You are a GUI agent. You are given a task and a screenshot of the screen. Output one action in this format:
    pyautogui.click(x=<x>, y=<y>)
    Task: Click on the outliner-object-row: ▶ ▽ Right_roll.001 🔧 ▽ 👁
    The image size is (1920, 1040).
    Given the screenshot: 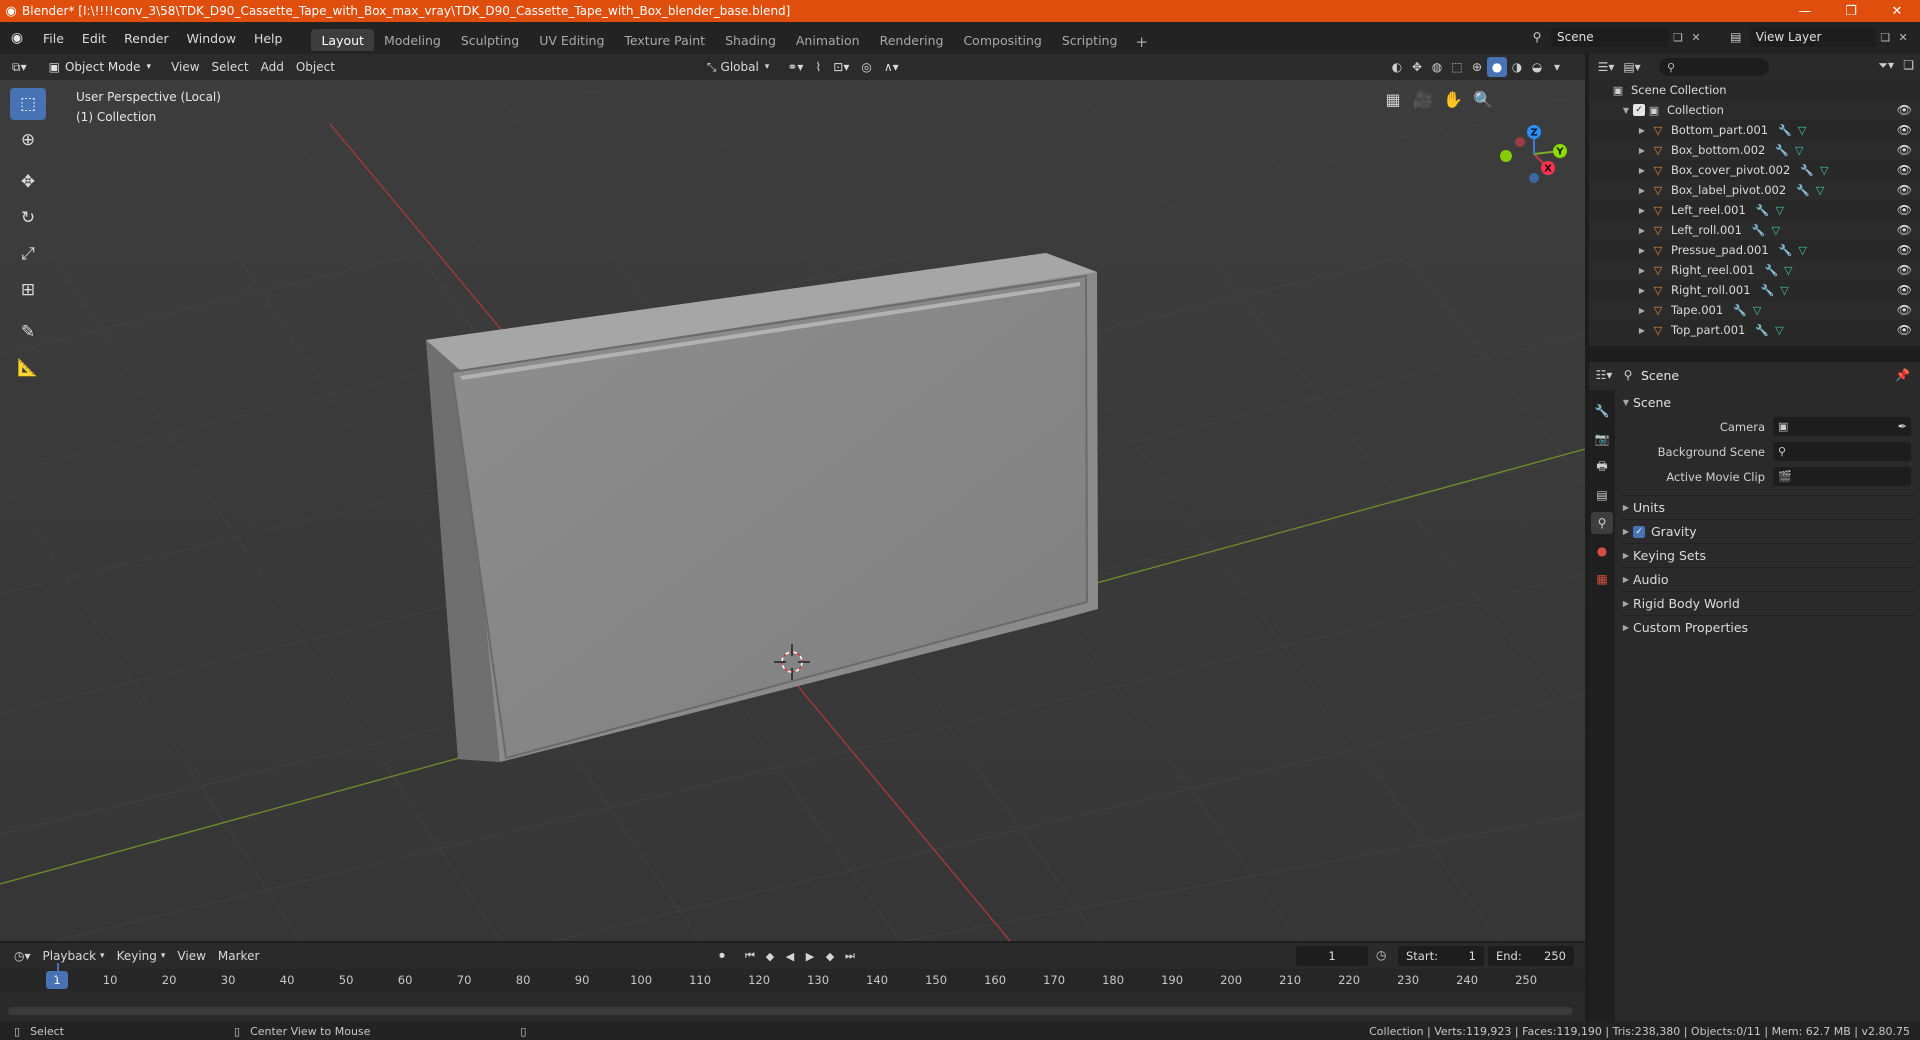 What is the action you would take?
    pyautogui.click(x=1754, y=290)
    